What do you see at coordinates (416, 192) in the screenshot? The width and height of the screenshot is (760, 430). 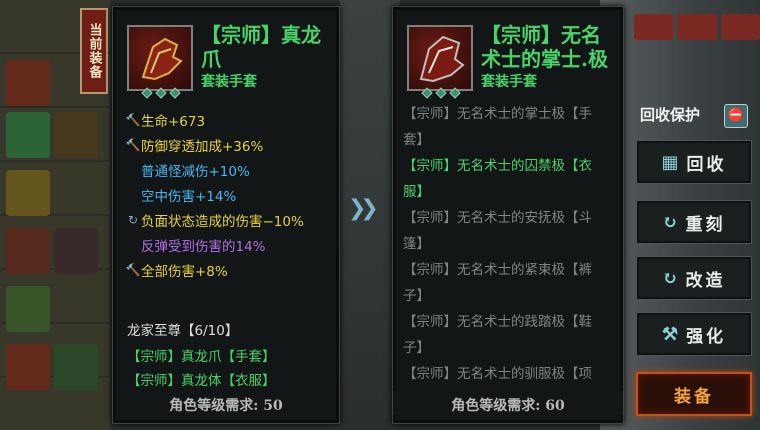 I see `set-line: 服】` at bounding box center [416, 192].